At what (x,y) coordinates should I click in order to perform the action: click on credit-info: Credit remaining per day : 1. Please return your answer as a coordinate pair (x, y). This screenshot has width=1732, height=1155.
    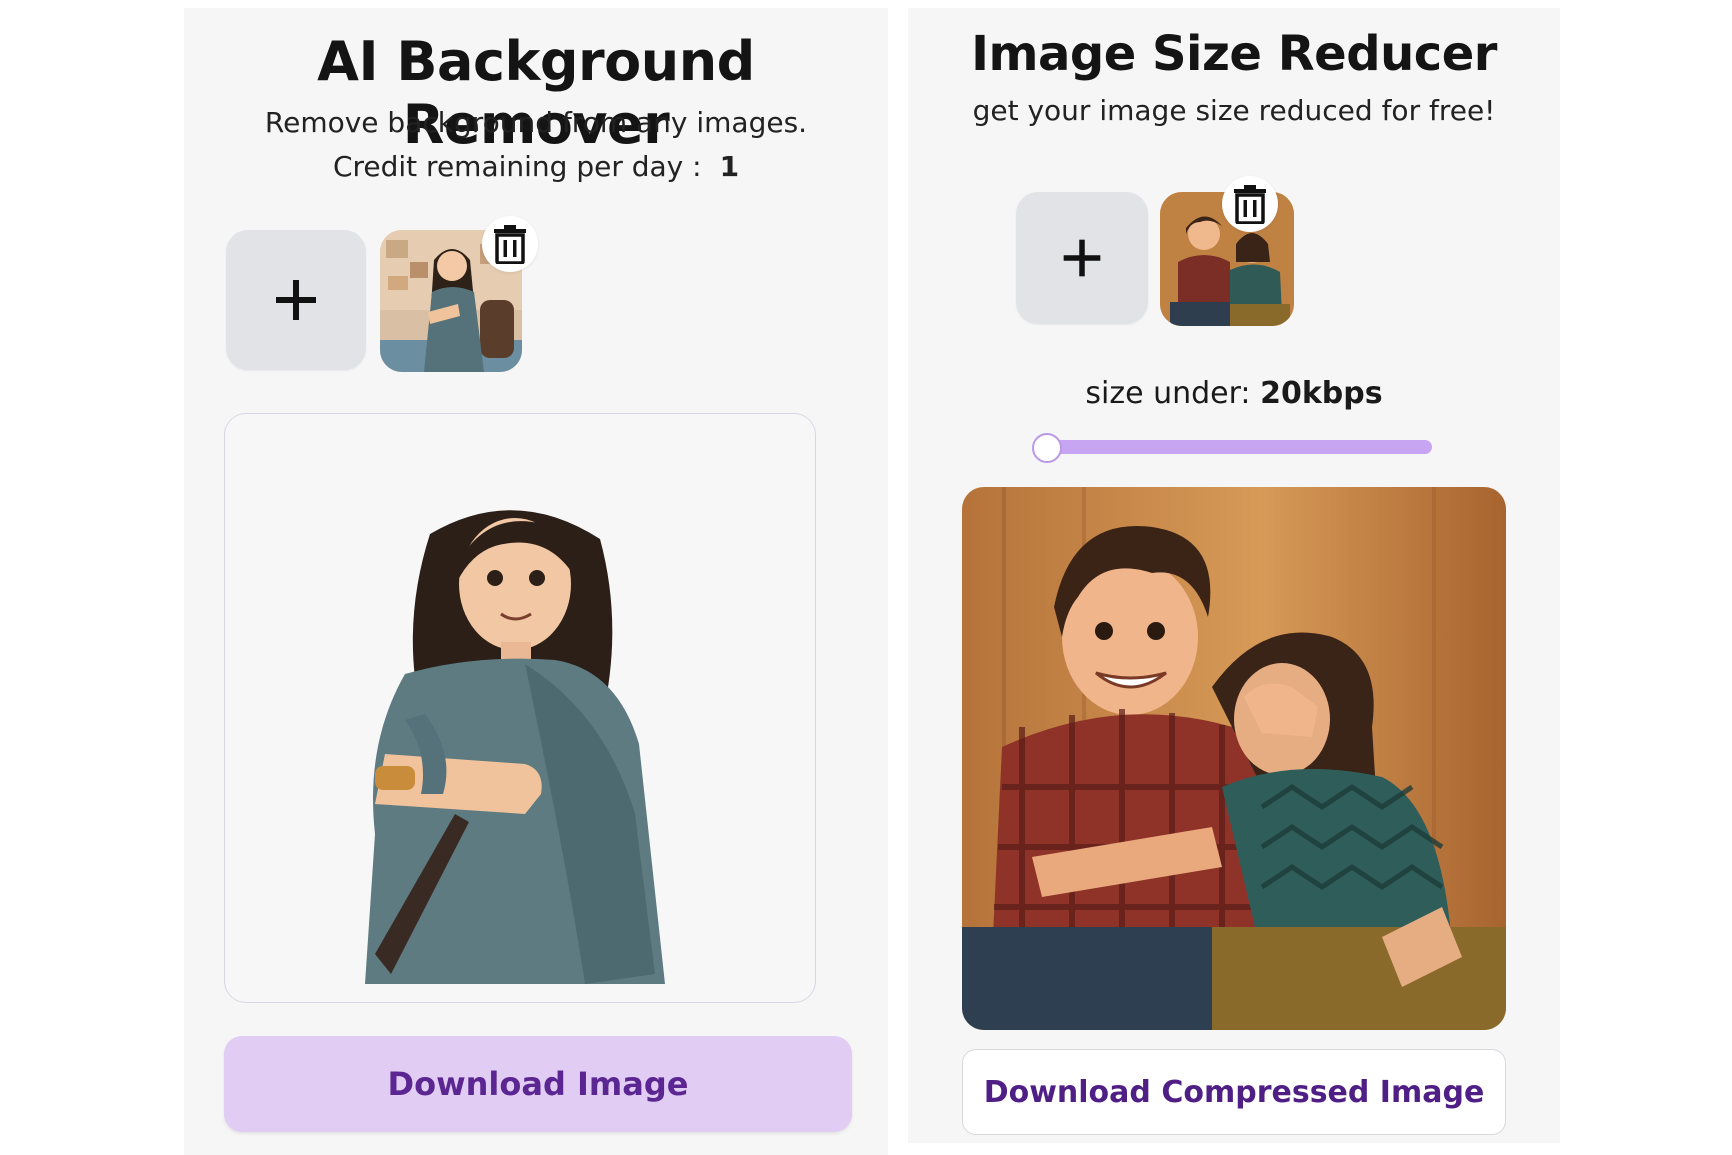
    Looking at the image, I should click on (536, 166).